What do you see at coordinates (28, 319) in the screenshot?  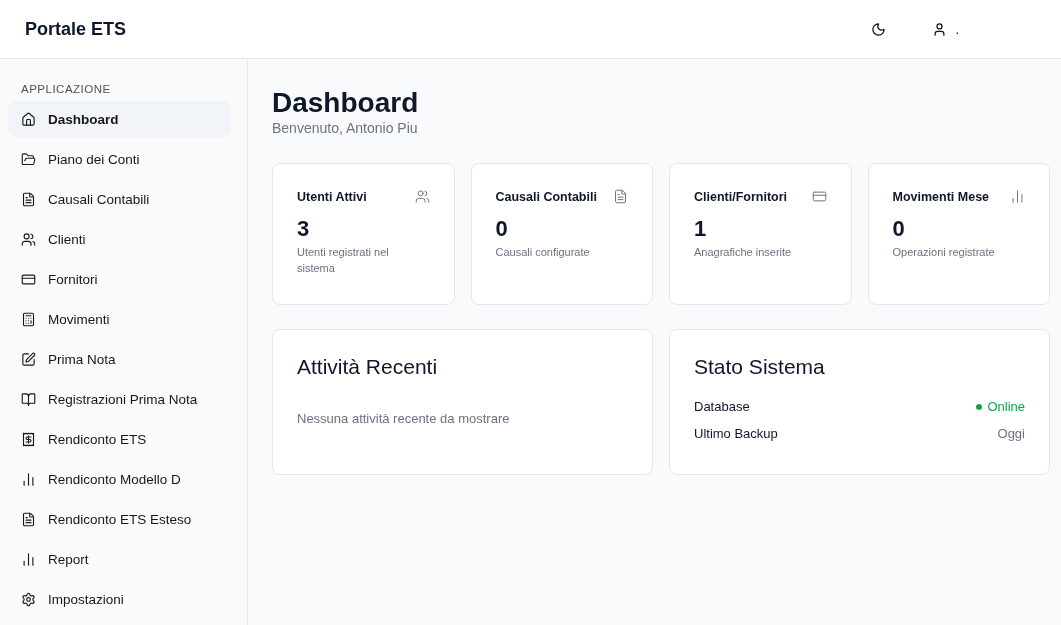 I see `calculator-icon` at bounding box center [28, 319].